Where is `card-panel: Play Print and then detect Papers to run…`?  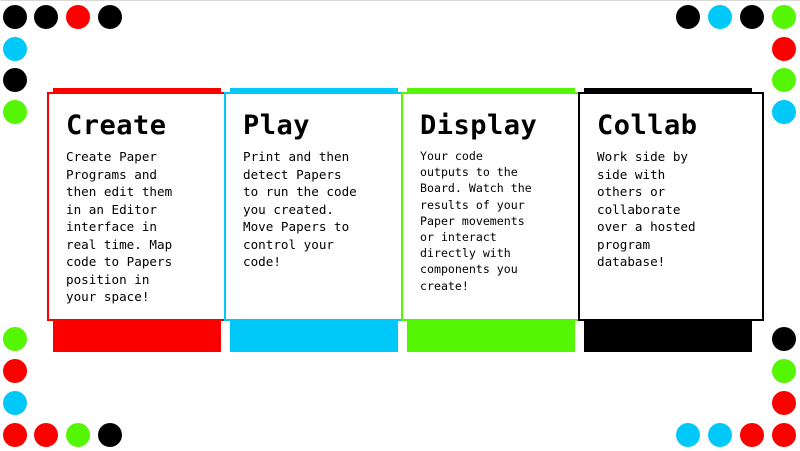 card-panel: Play Print and then detect Papers to run… is located at coordinates (317, 206).